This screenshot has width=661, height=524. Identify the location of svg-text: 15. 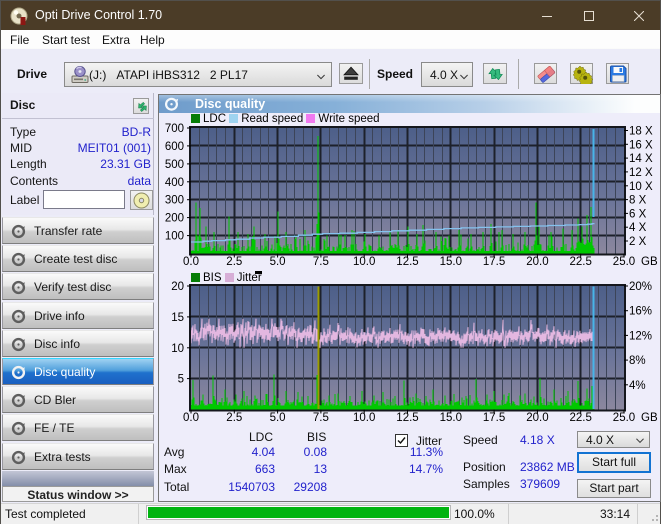
(177, 318).